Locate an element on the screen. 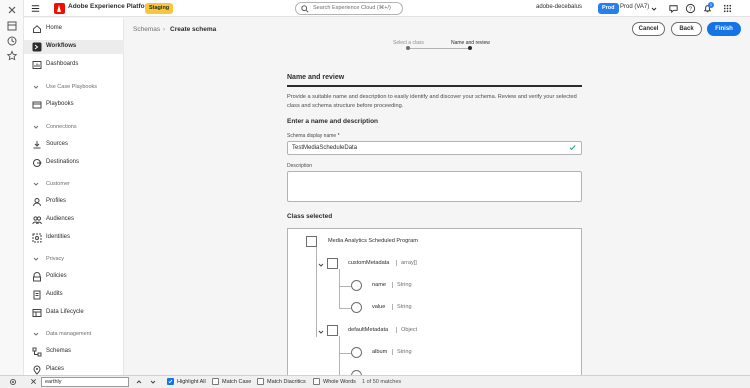 This screenshot has width=750, height=388. back-button: Back is located at coordinates (686, 29).